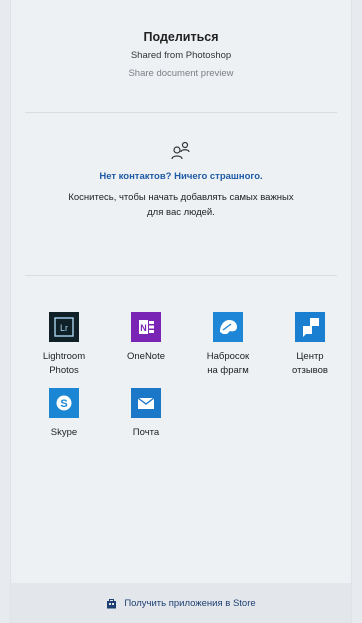 Image resolution: width=362 pixels, height=623 pixels. What do you see at coordinates (64, 356) in the screenshot?
I see `app-label-line1: Lightroom` at bounding box center [64, 356].